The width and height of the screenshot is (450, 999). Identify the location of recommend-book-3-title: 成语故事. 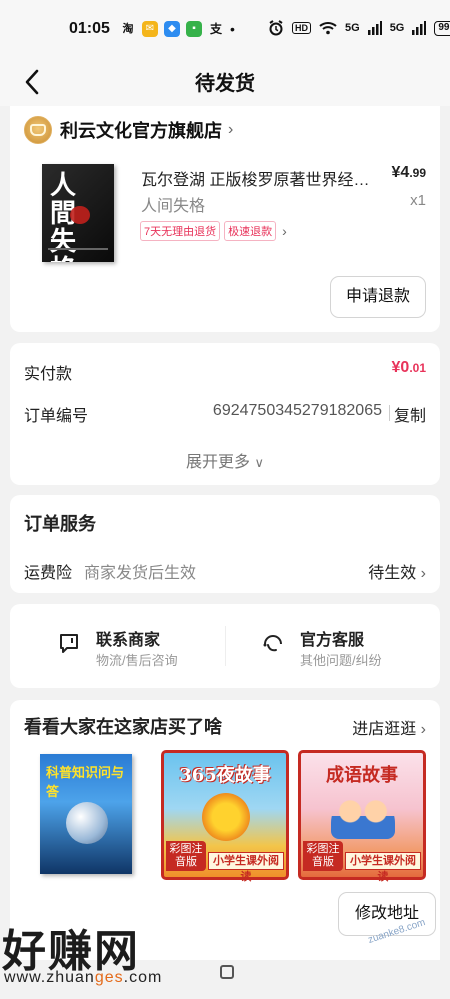
(362, 775).